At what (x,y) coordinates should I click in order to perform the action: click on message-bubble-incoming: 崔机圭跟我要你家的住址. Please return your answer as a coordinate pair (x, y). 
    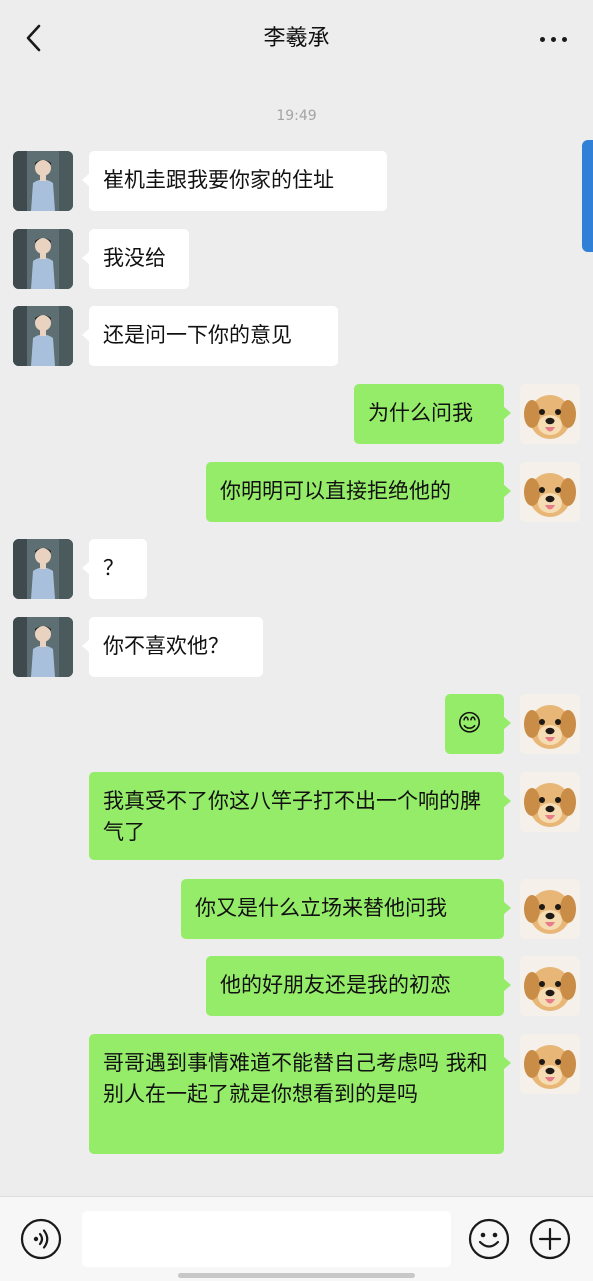
    Looking at the image, I should click on (234, 181).